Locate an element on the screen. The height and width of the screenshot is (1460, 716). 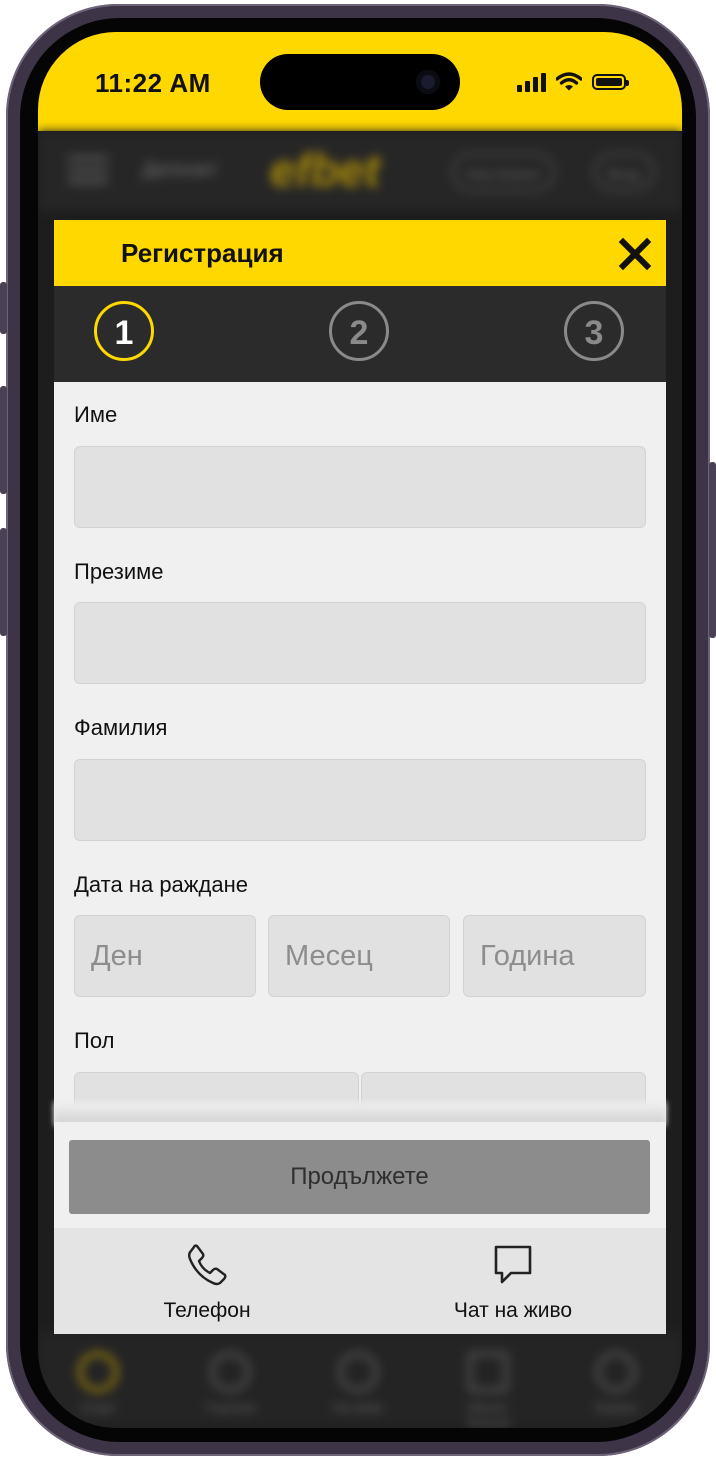
middle-name-label: Презиме is located at coordinates (119, 571).